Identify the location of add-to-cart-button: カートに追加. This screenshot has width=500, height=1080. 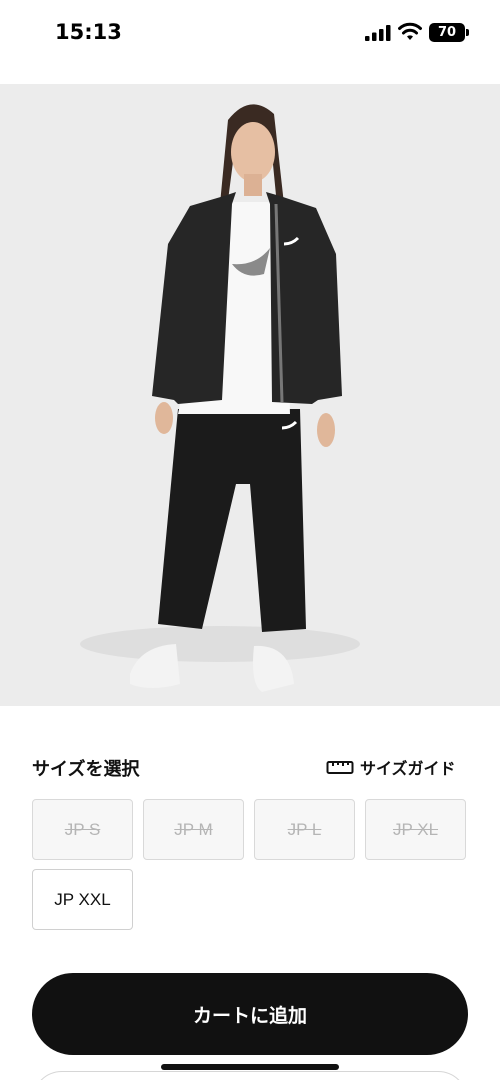
(250, 1014).